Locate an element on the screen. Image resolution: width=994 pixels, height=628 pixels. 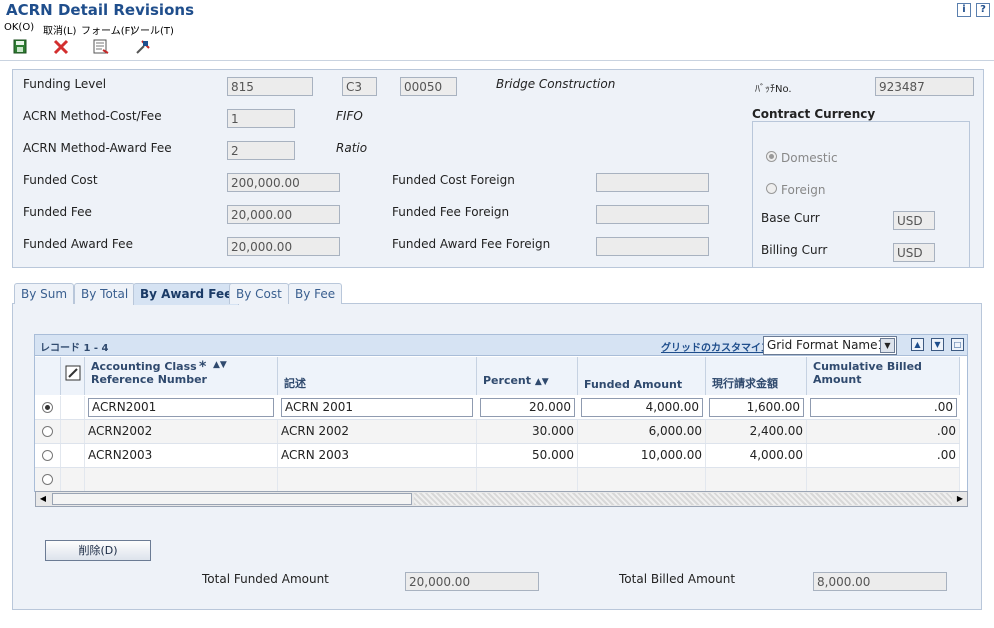
total-billed-field: 8,000.00 is located at coordinates (880, 581).